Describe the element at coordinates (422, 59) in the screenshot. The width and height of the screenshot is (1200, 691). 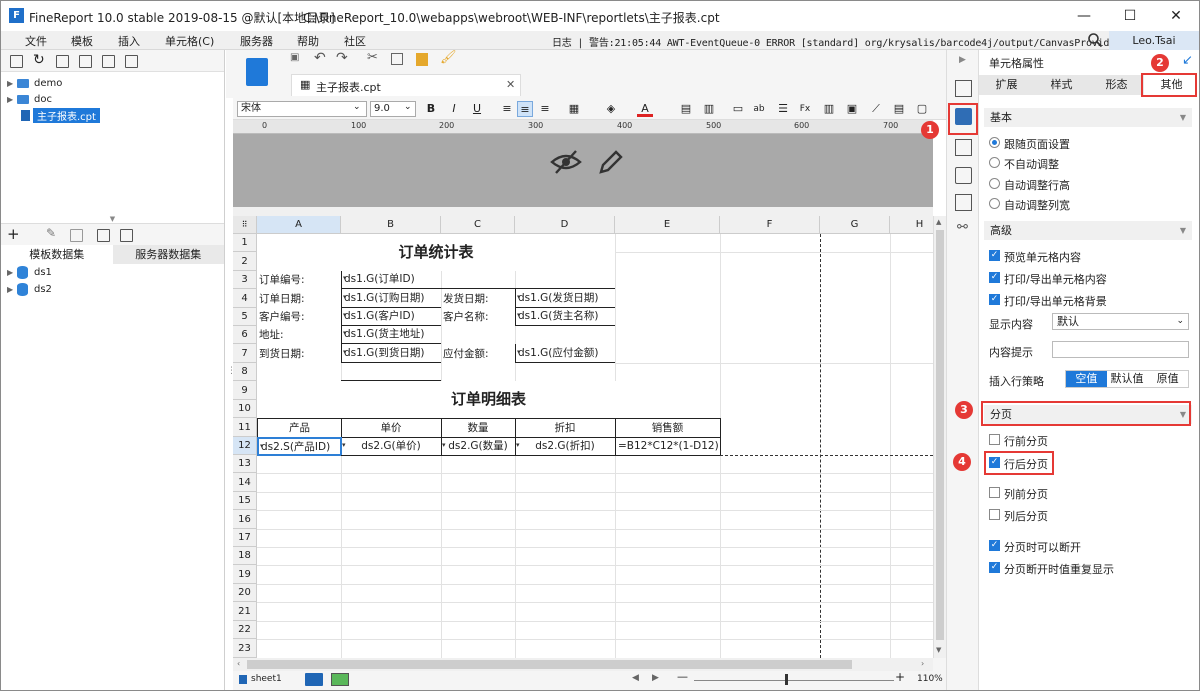
I see `paste-icon` at that location.